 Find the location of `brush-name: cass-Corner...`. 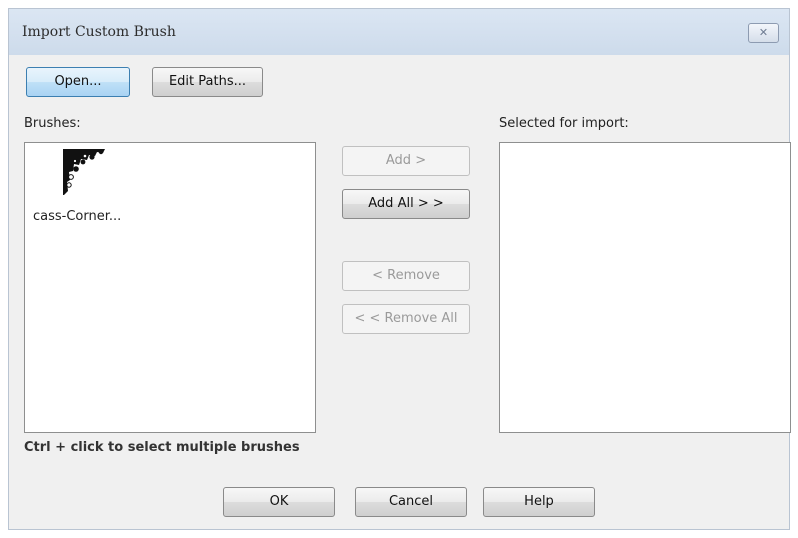

brush-name: cass-Corner... is located at coordinates (77, 216).